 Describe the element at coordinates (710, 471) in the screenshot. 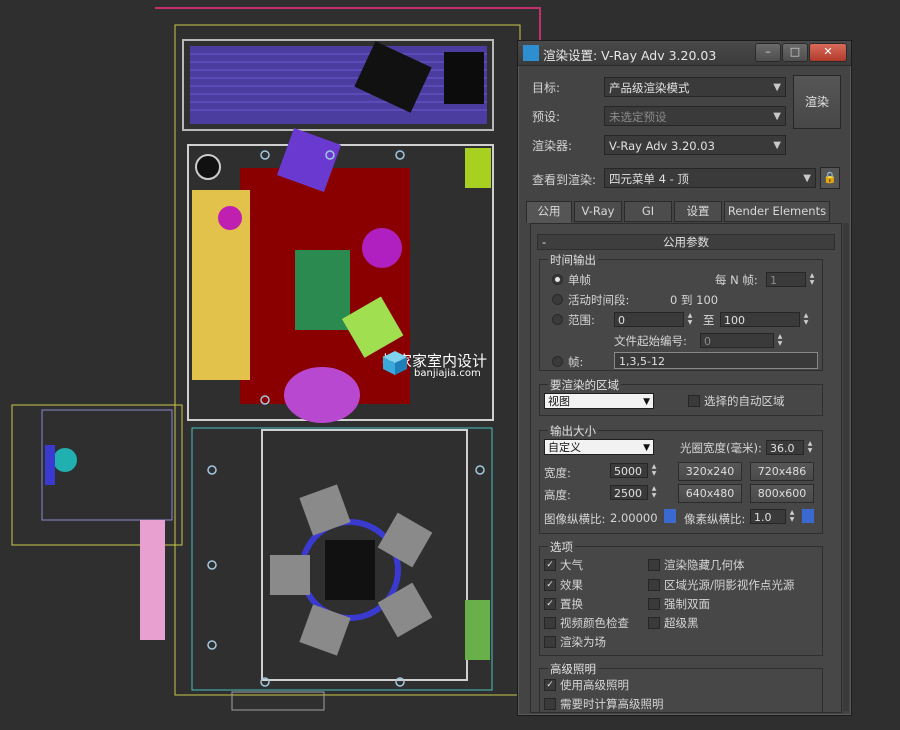

I see `size-320x240-button: 320x240` at that location.